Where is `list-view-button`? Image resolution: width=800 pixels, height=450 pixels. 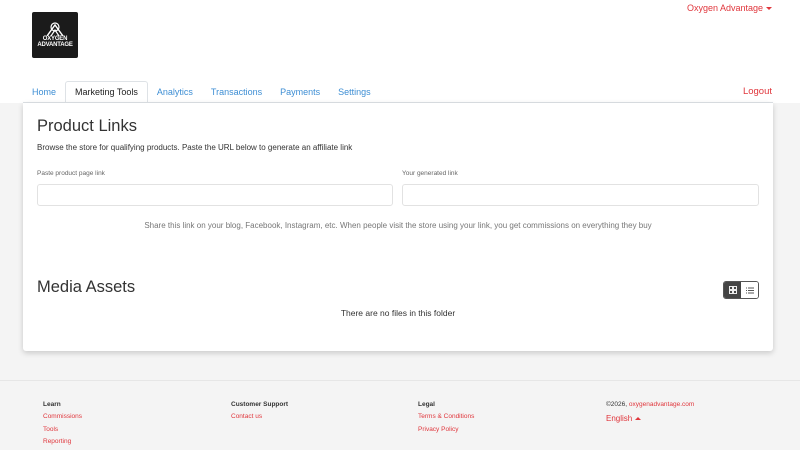
list-view-button is located at coordinates (749, 290).